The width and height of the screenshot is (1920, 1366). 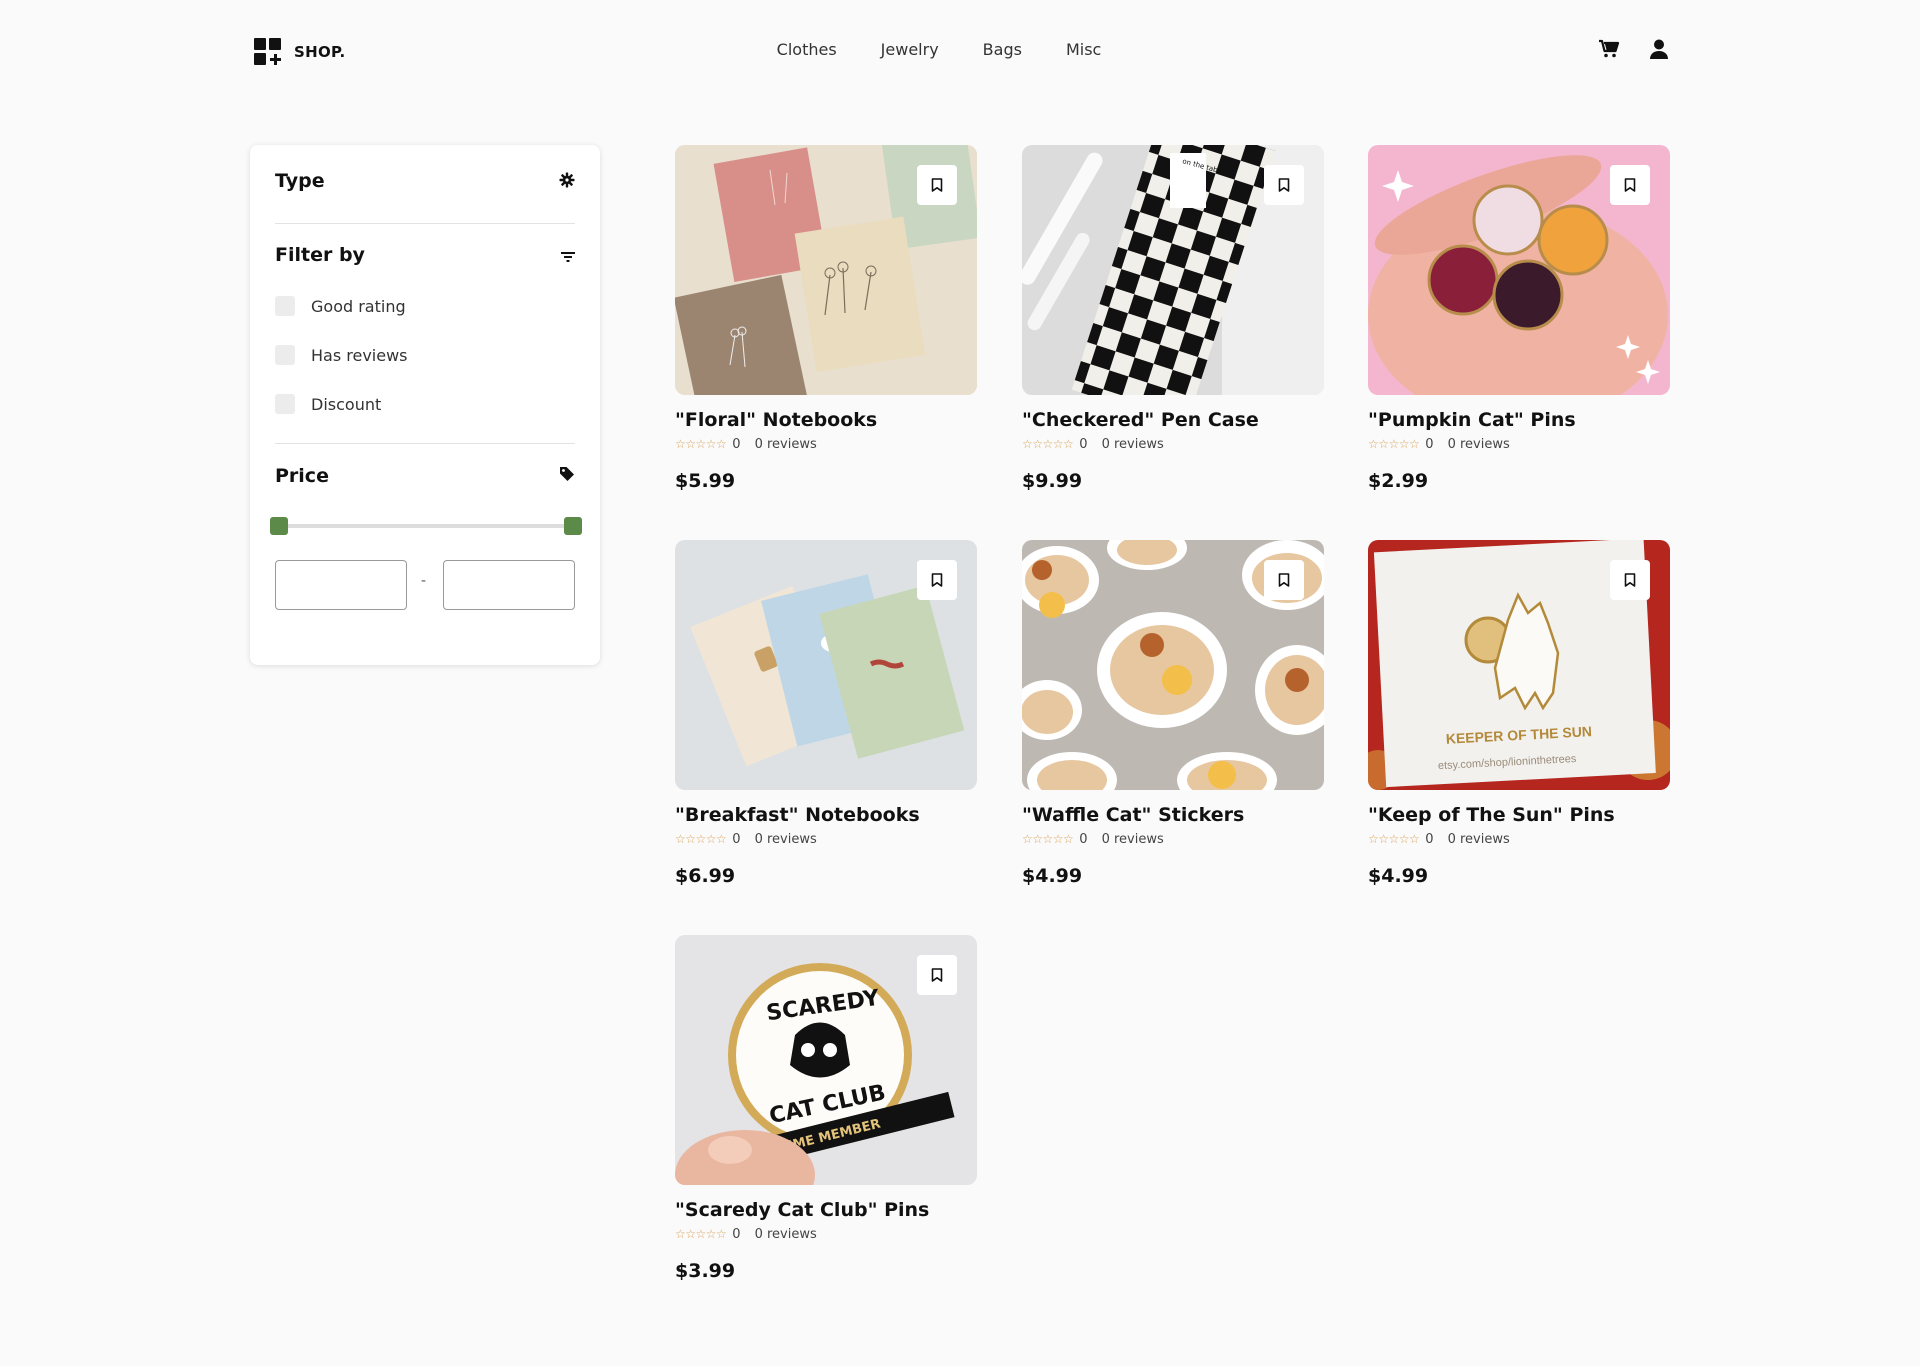 What do you see at coordinates (960, 52) in the screenshot?
I see `site-header: SHOP. Clothes Jewelry Bags Misc` at bounding box center [960, 52].